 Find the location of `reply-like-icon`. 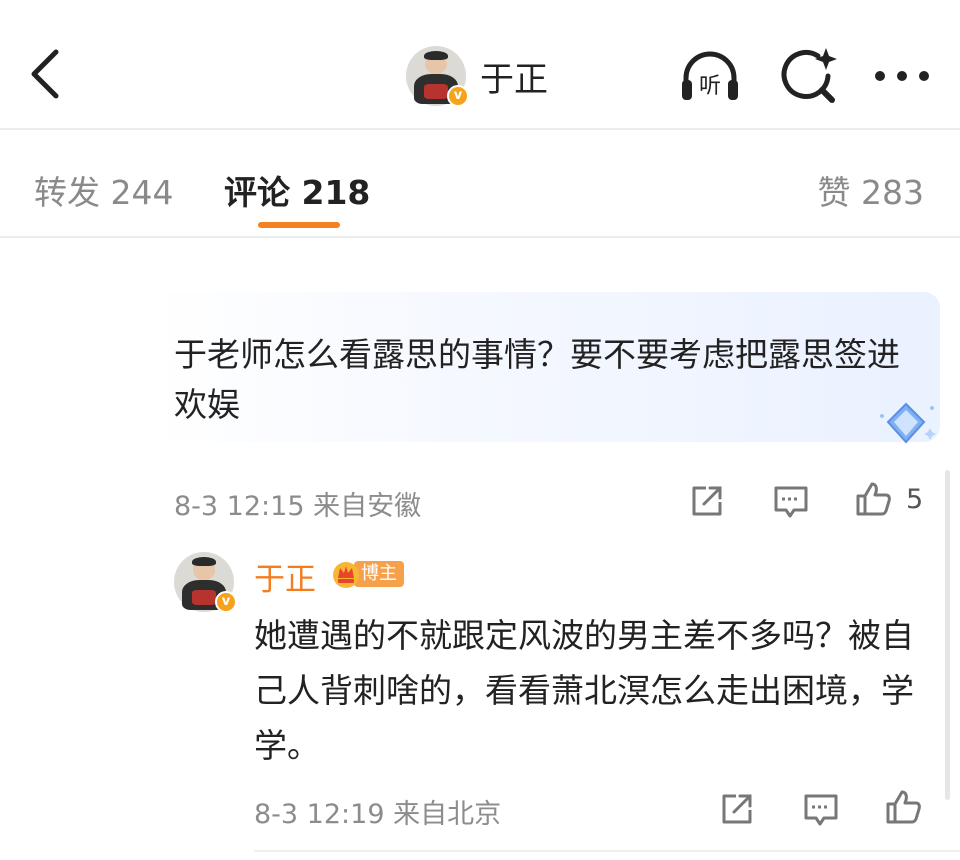

reply-like-icon is located at coordinates (903, 807).